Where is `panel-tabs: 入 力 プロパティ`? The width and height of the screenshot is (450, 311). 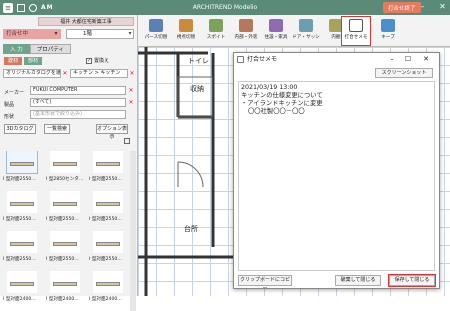
panel-tabs: 入 力 プロパティ is located at coordinates (37, 49).